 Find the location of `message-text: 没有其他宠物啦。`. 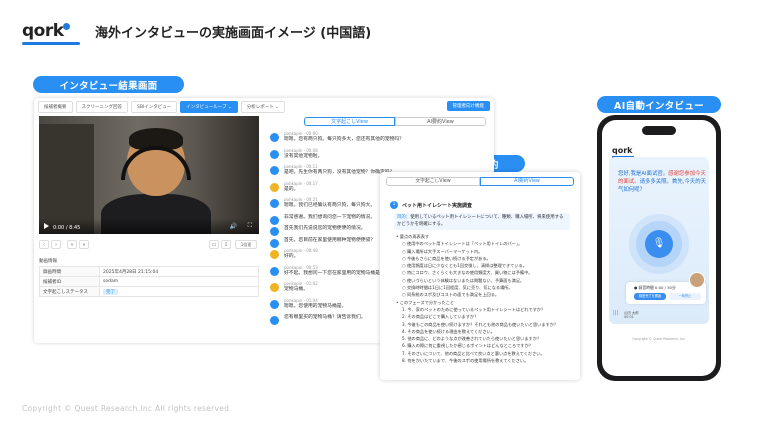

message-text: 没有其他宠物啦。 is located at coordinates (303, 156).